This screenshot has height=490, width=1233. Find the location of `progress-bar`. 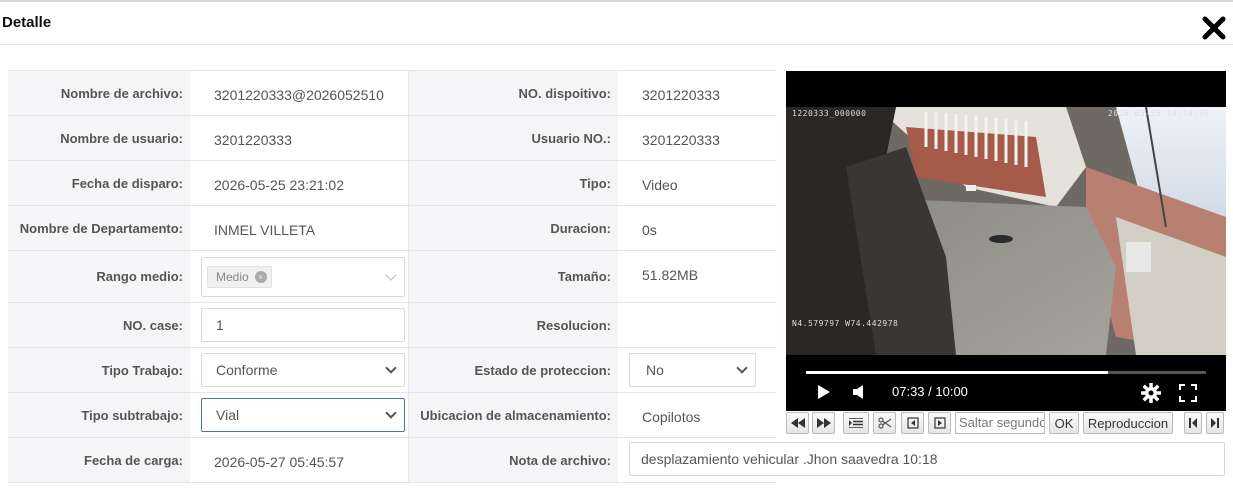

progress-bar is located at coordinates (1006, 372).